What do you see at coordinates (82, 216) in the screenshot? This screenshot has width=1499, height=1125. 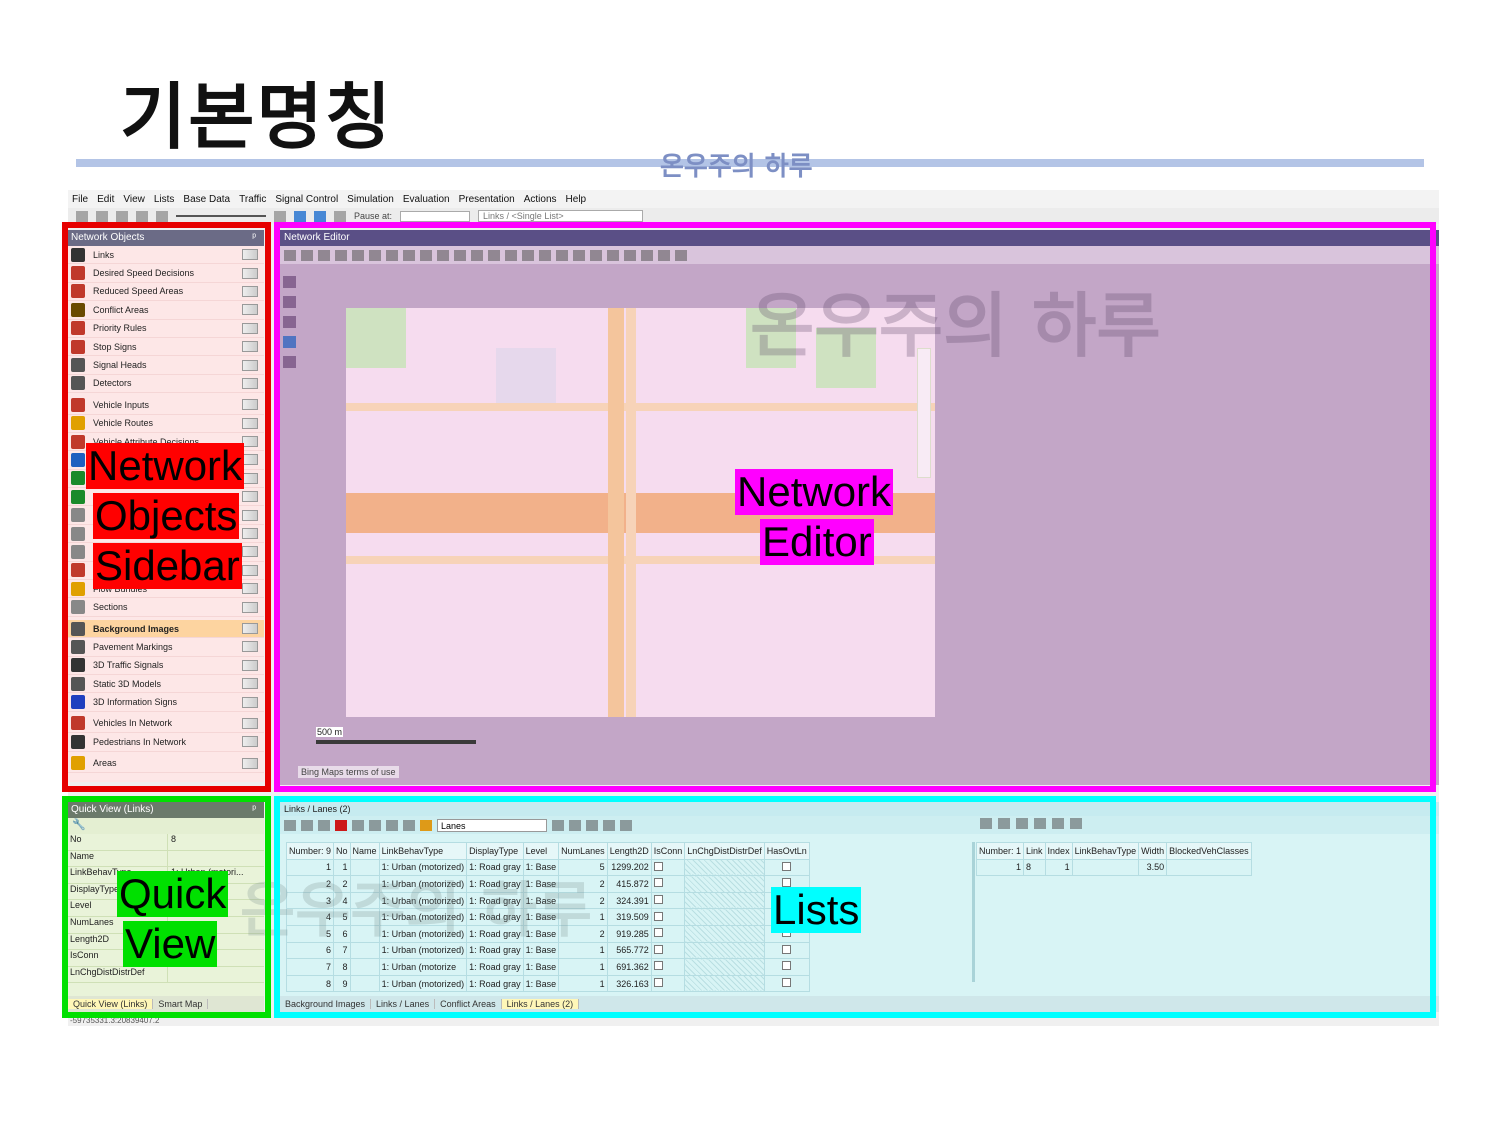 I see `new-file-icon` at bounding box center [82, 216].